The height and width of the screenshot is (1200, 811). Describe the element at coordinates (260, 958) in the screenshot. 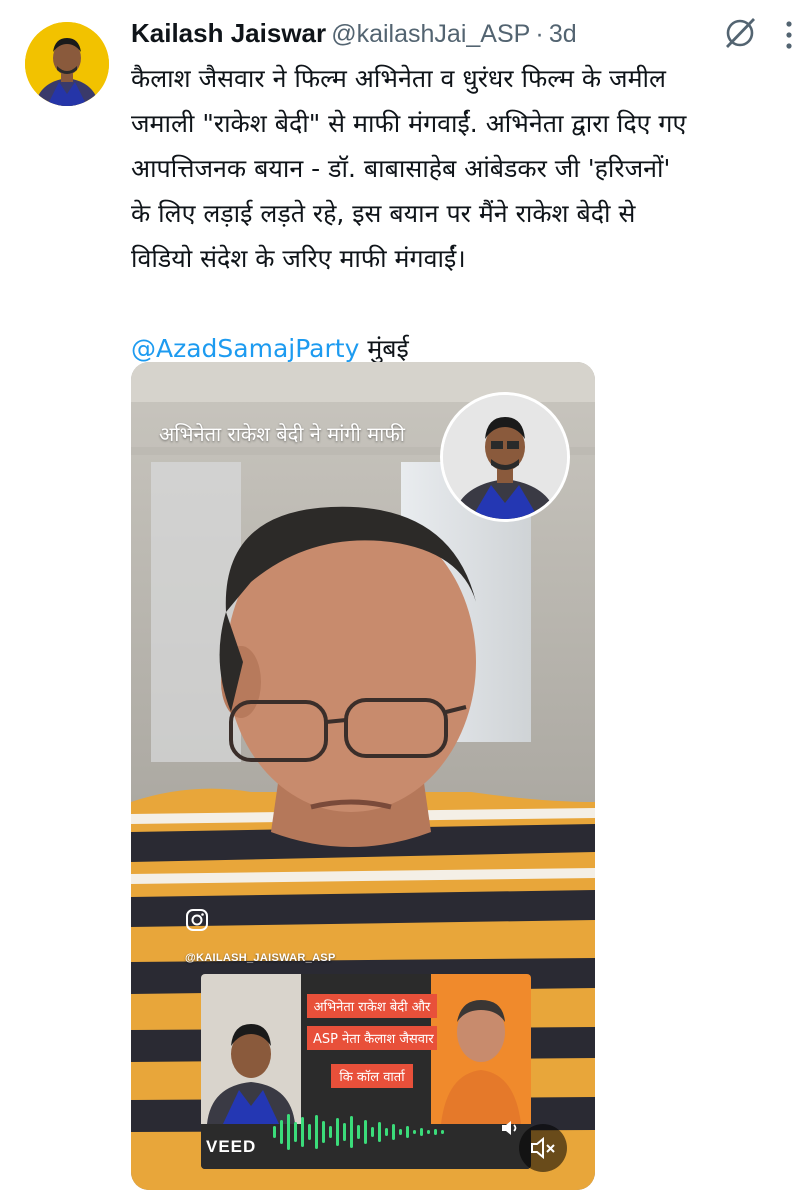

I see `instagram-handle: @KAILASH_JAISWAR_ASP` at that location.